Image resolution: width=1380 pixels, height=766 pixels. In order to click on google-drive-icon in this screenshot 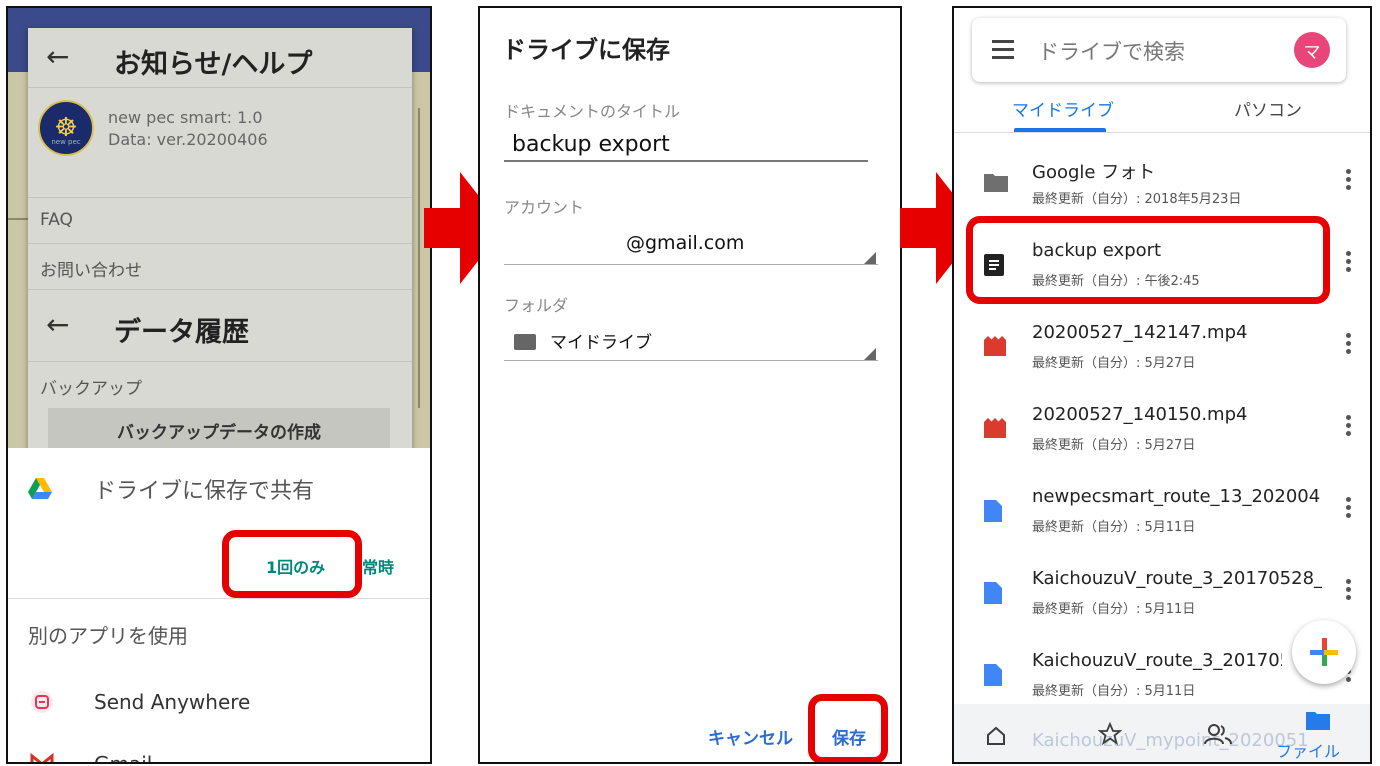, I will do `click(40, 488)`.